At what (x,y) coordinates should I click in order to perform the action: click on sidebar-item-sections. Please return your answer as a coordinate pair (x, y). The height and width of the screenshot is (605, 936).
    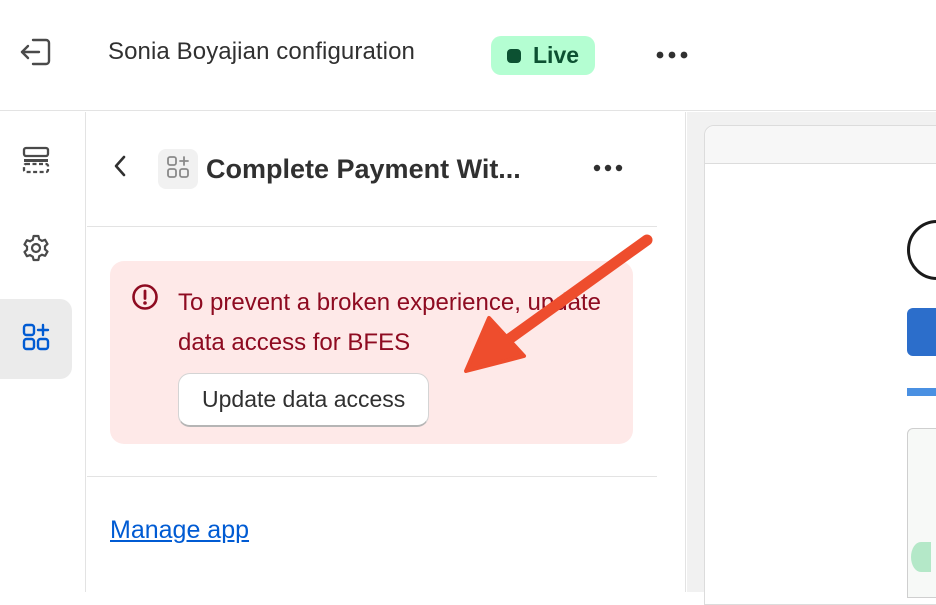
    Looking at the image, I should click on (36, 162).